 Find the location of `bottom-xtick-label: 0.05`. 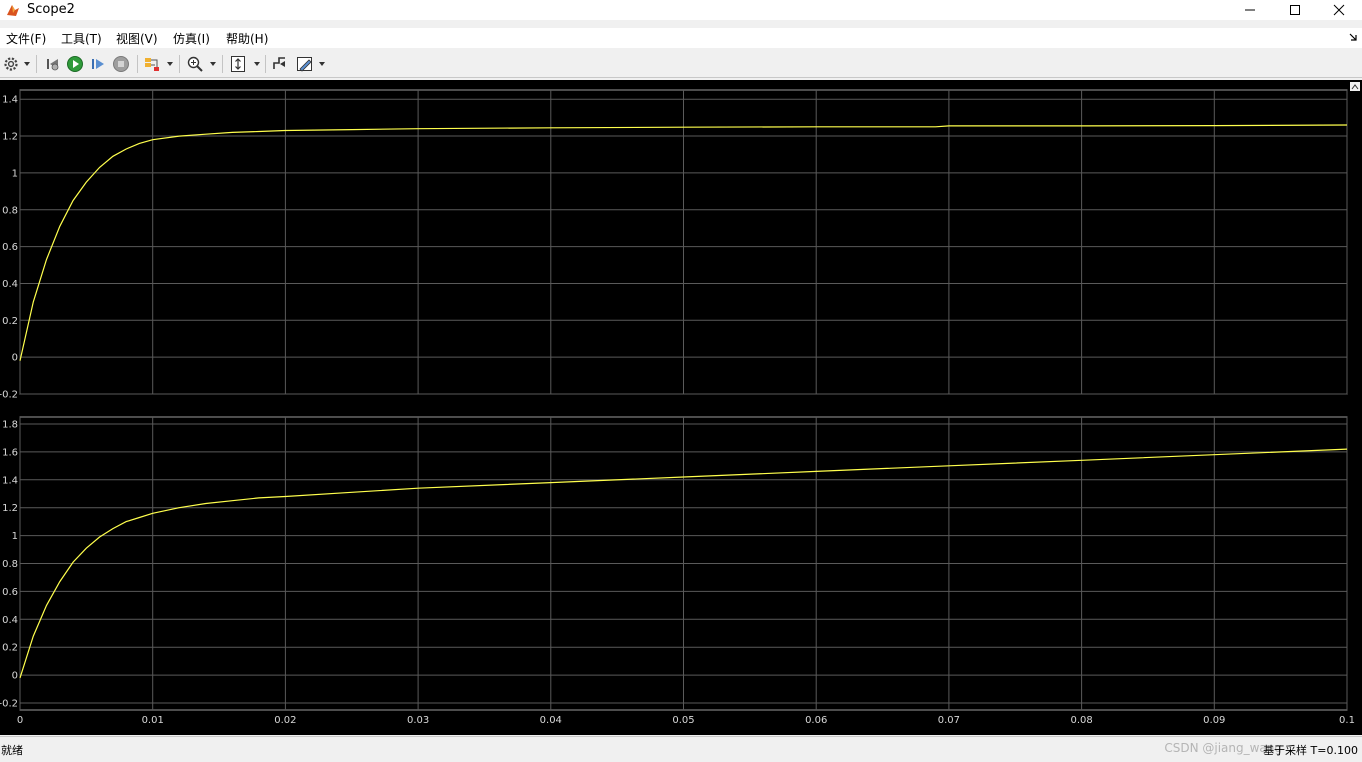

bottom-xtick-label: 0.05 is located at coordinates (683, 720).